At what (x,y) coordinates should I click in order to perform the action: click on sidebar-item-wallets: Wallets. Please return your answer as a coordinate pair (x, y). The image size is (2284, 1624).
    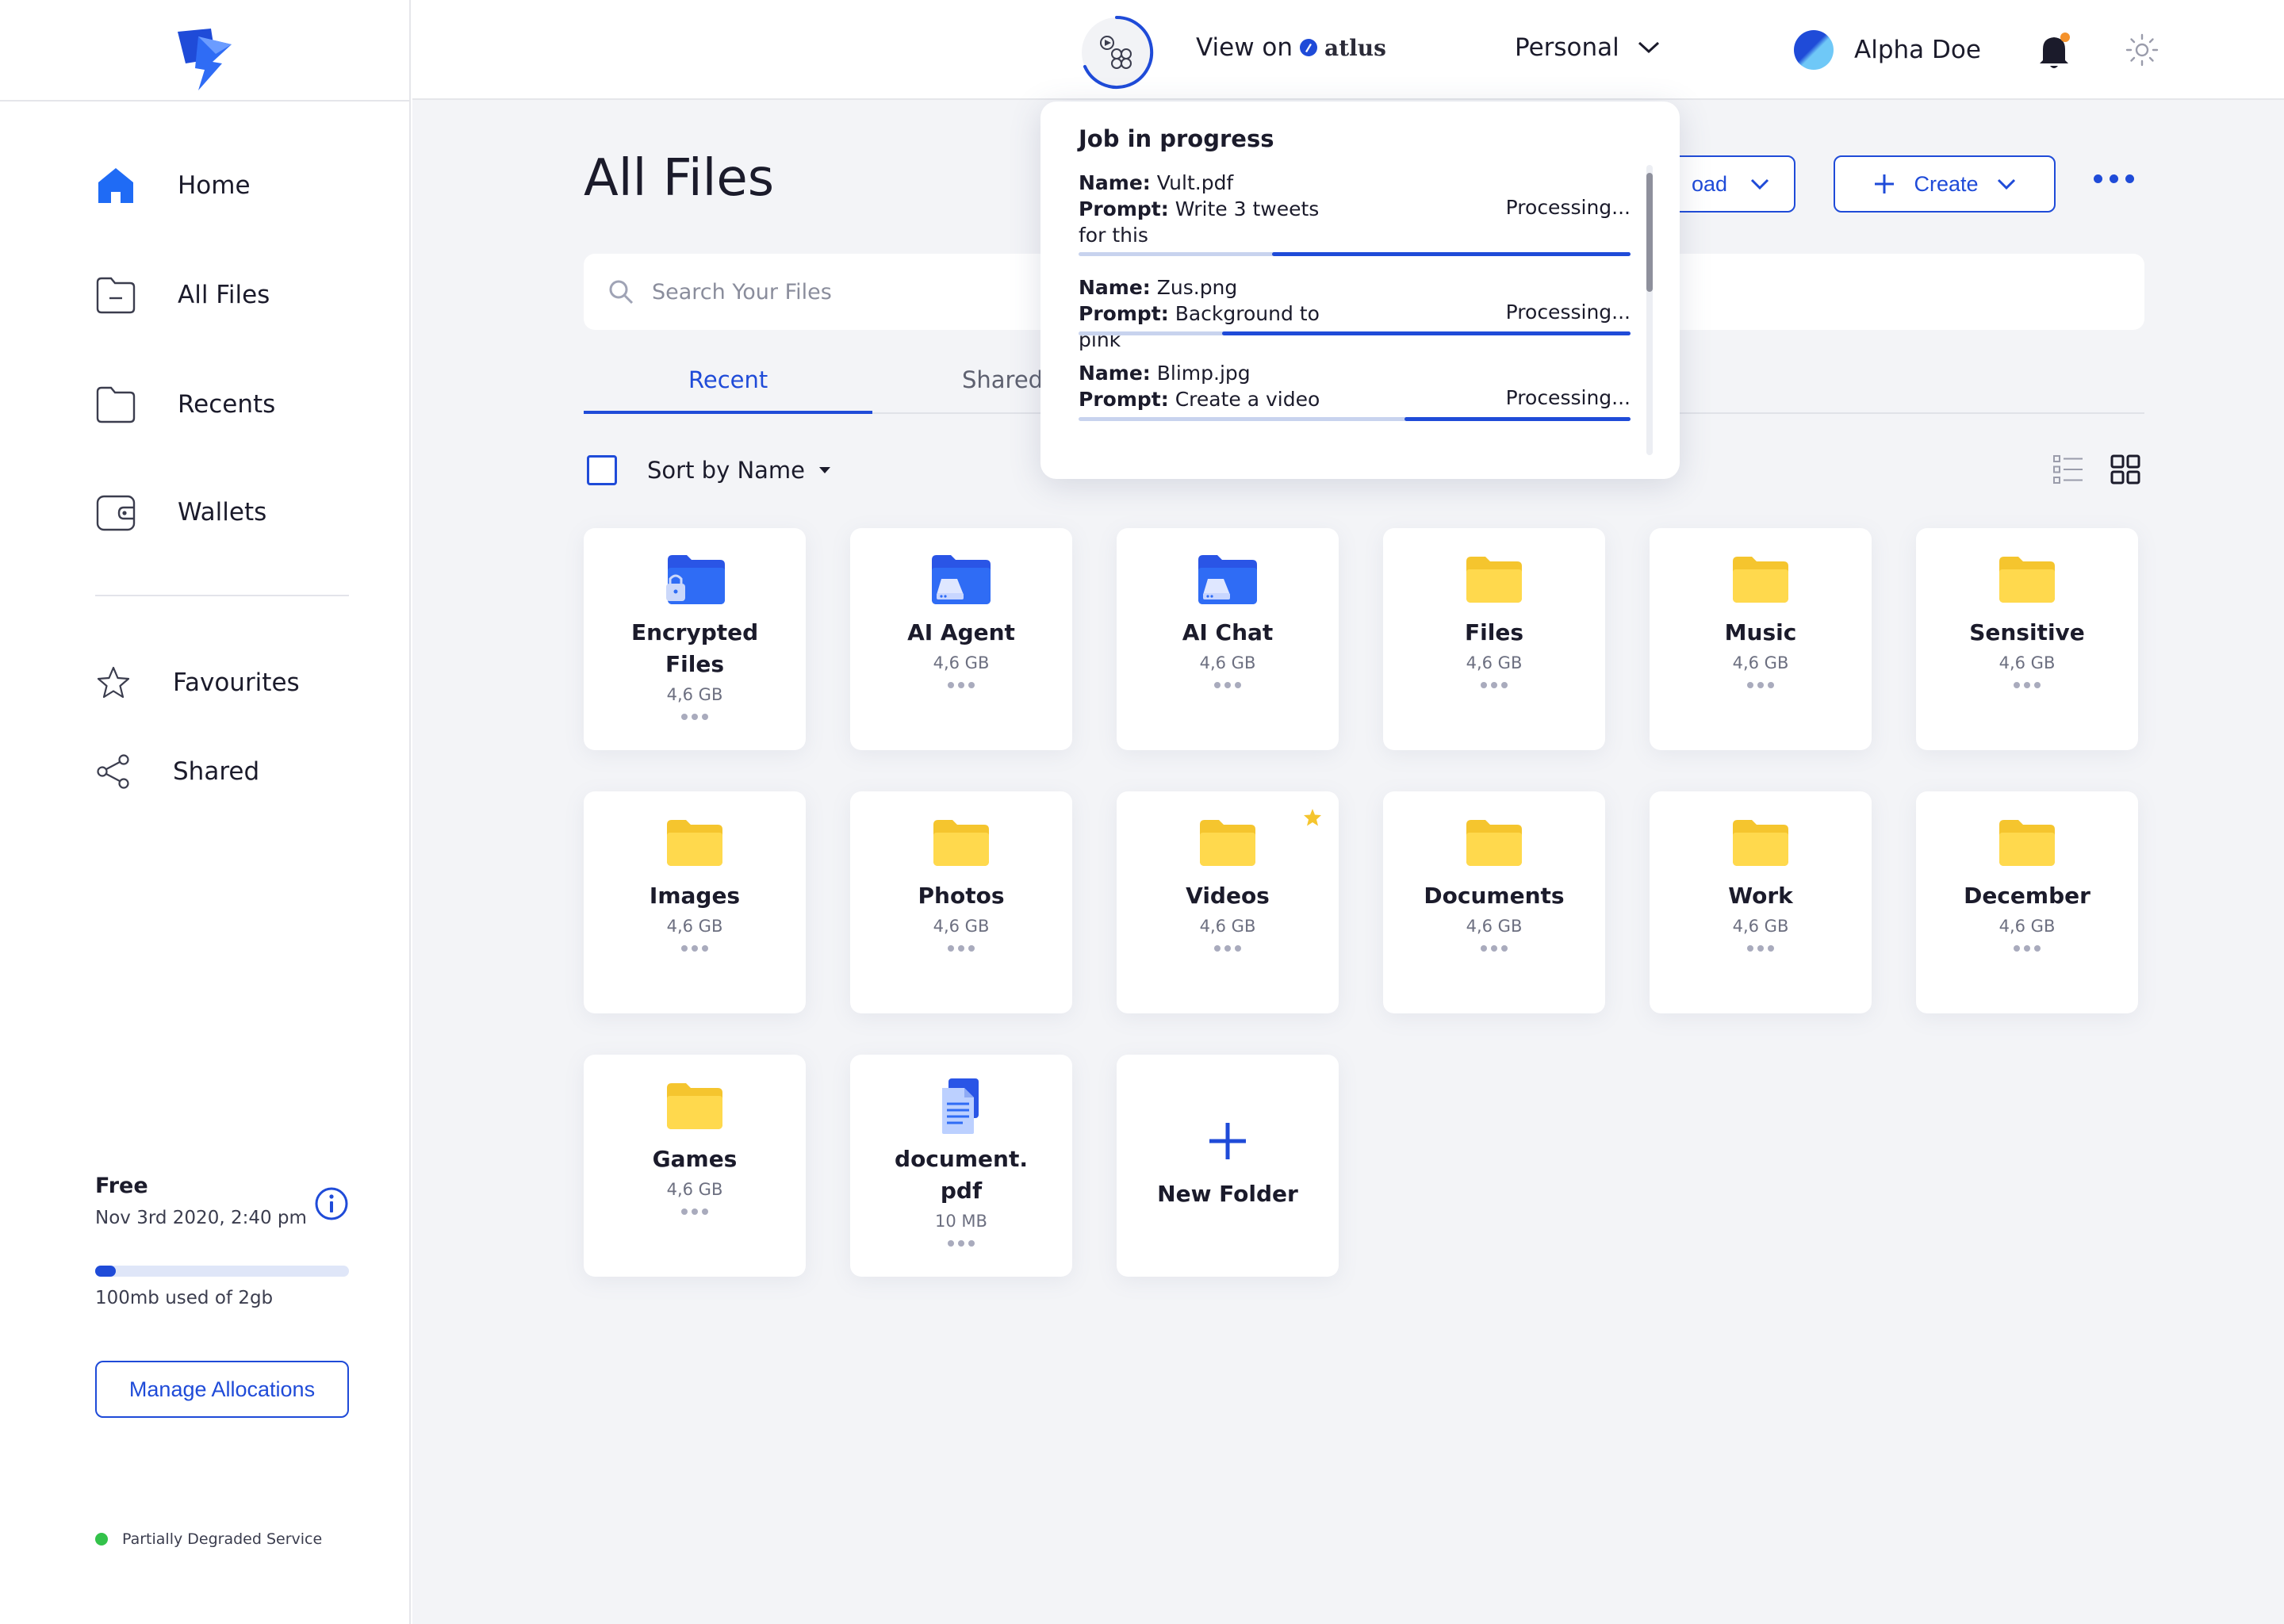
    Looking at the image, I should click on (180, 512).